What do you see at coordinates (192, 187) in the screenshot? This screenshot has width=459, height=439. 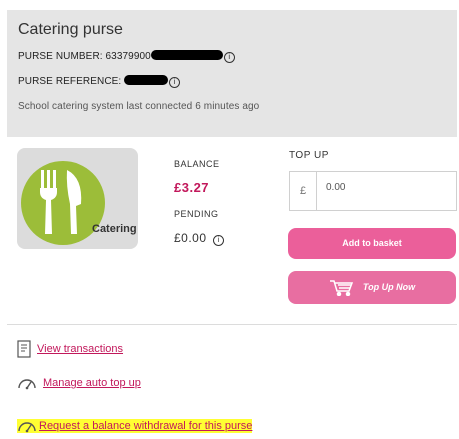 I see `balance-value: £3.27` at bounding box center [192, 187].